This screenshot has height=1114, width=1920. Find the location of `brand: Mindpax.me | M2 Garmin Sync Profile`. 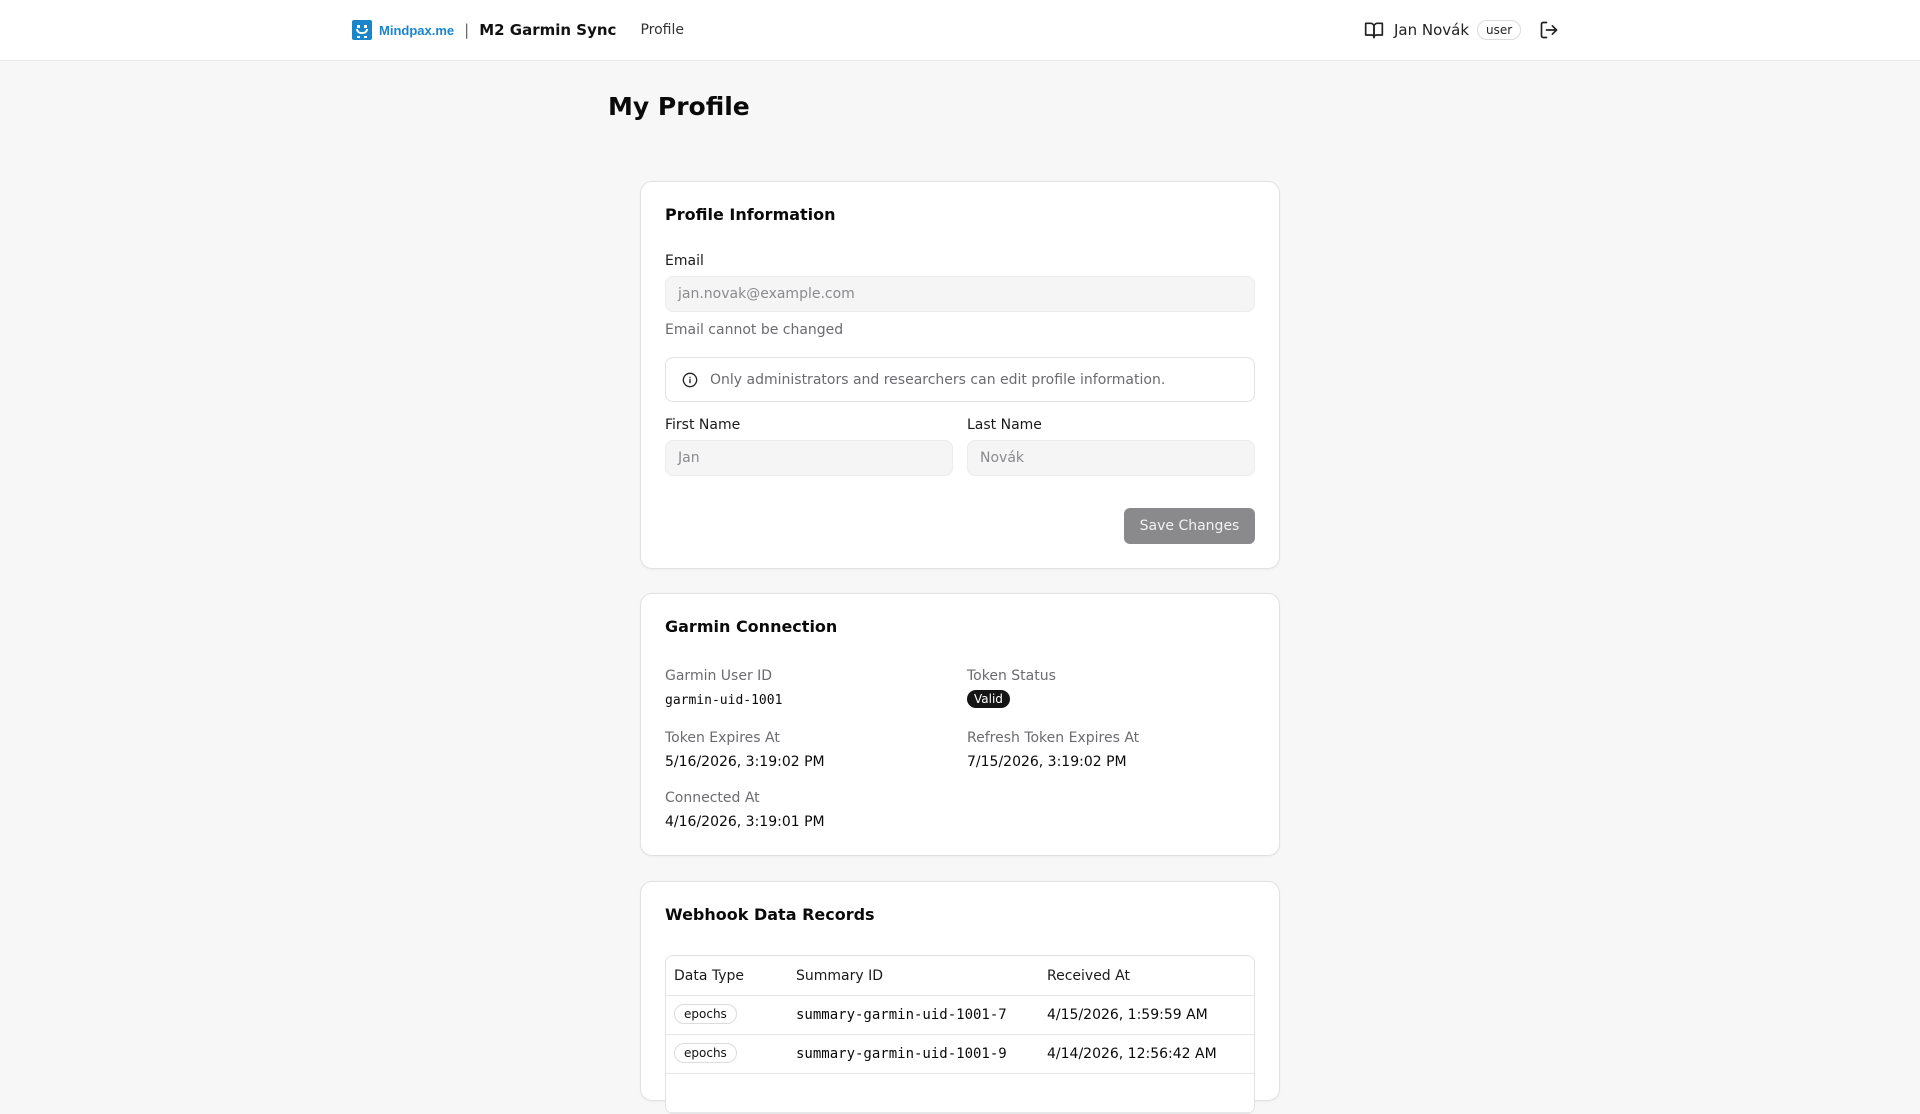

brand: Mindpax.me | M2 Garmin Sync Profile is located at coordinates (518, 30).